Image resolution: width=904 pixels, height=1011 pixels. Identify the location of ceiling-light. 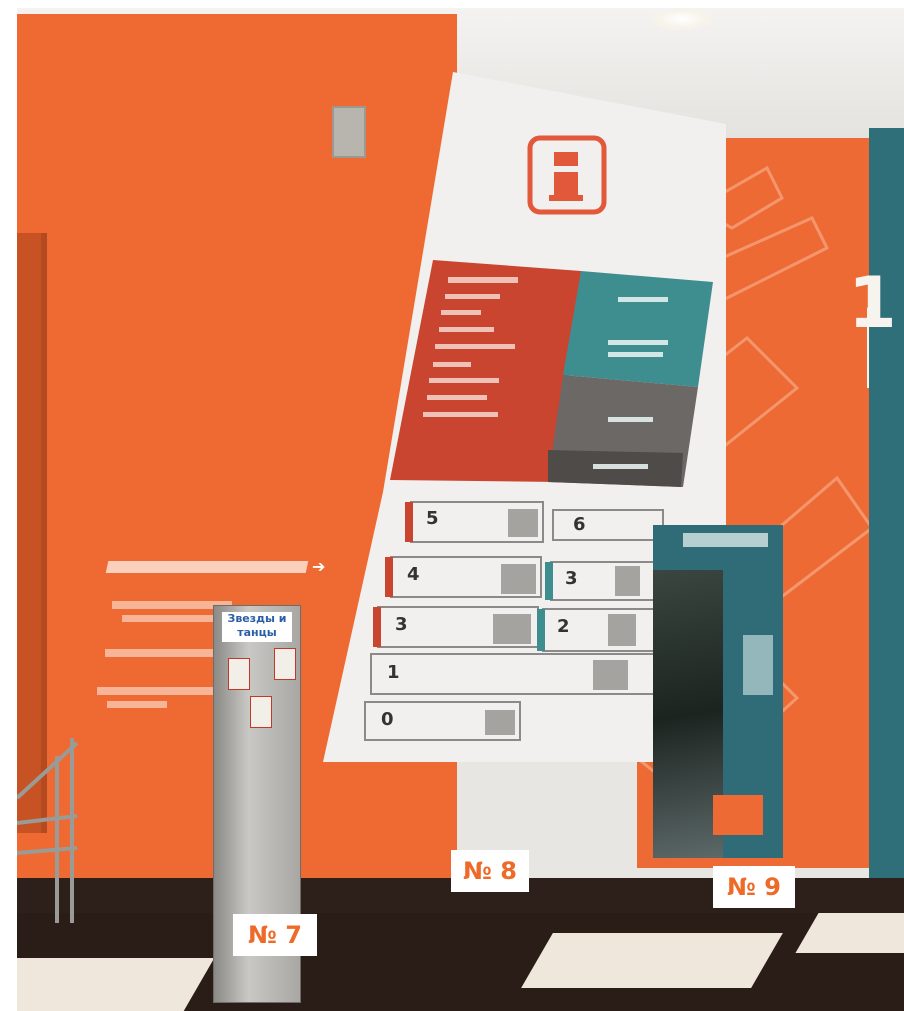
(682, 19).